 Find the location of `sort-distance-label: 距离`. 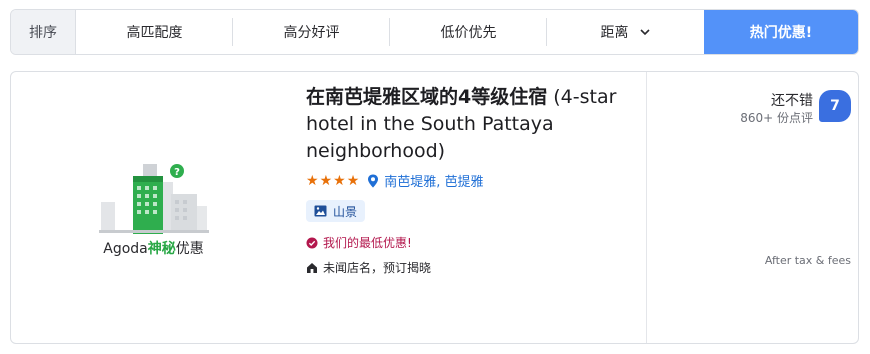

sort-distance-label: 距离 is located at coordinates (614, 33).